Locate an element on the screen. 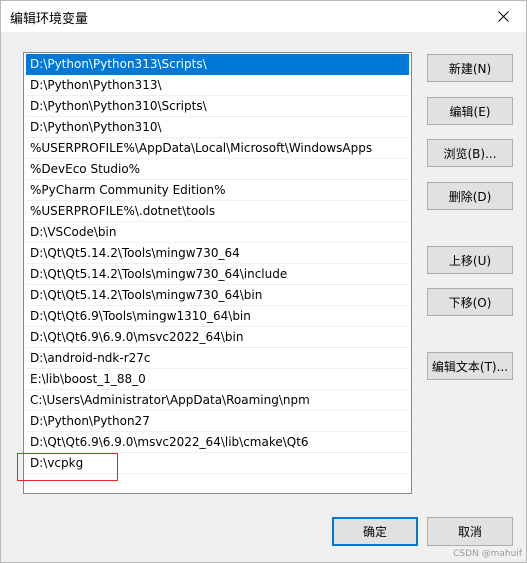 The height and width of the screenshot is (563, 527). list-item: %USERPROFILE%\.dotnet\tools is located at coordinates (217, 211).